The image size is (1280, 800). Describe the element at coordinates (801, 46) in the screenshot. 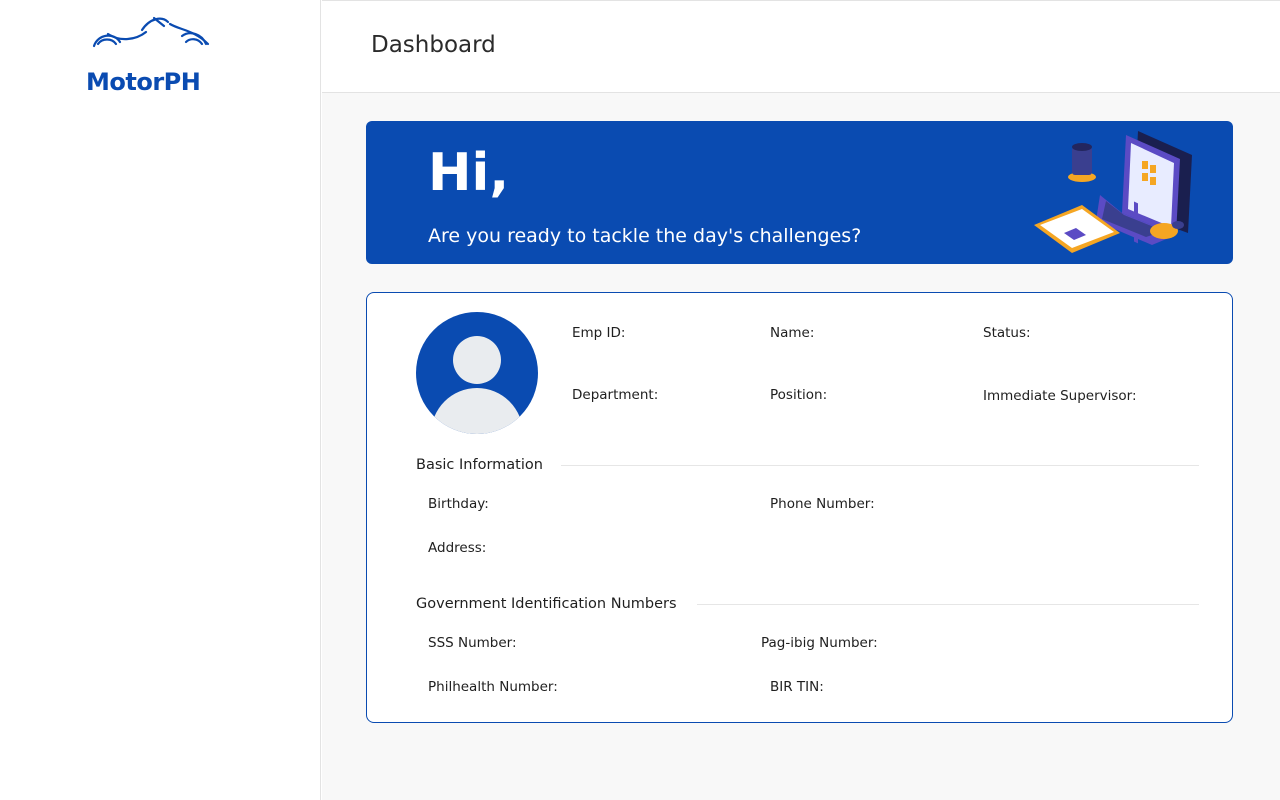

I see `top-header: Dashboard` at that location.